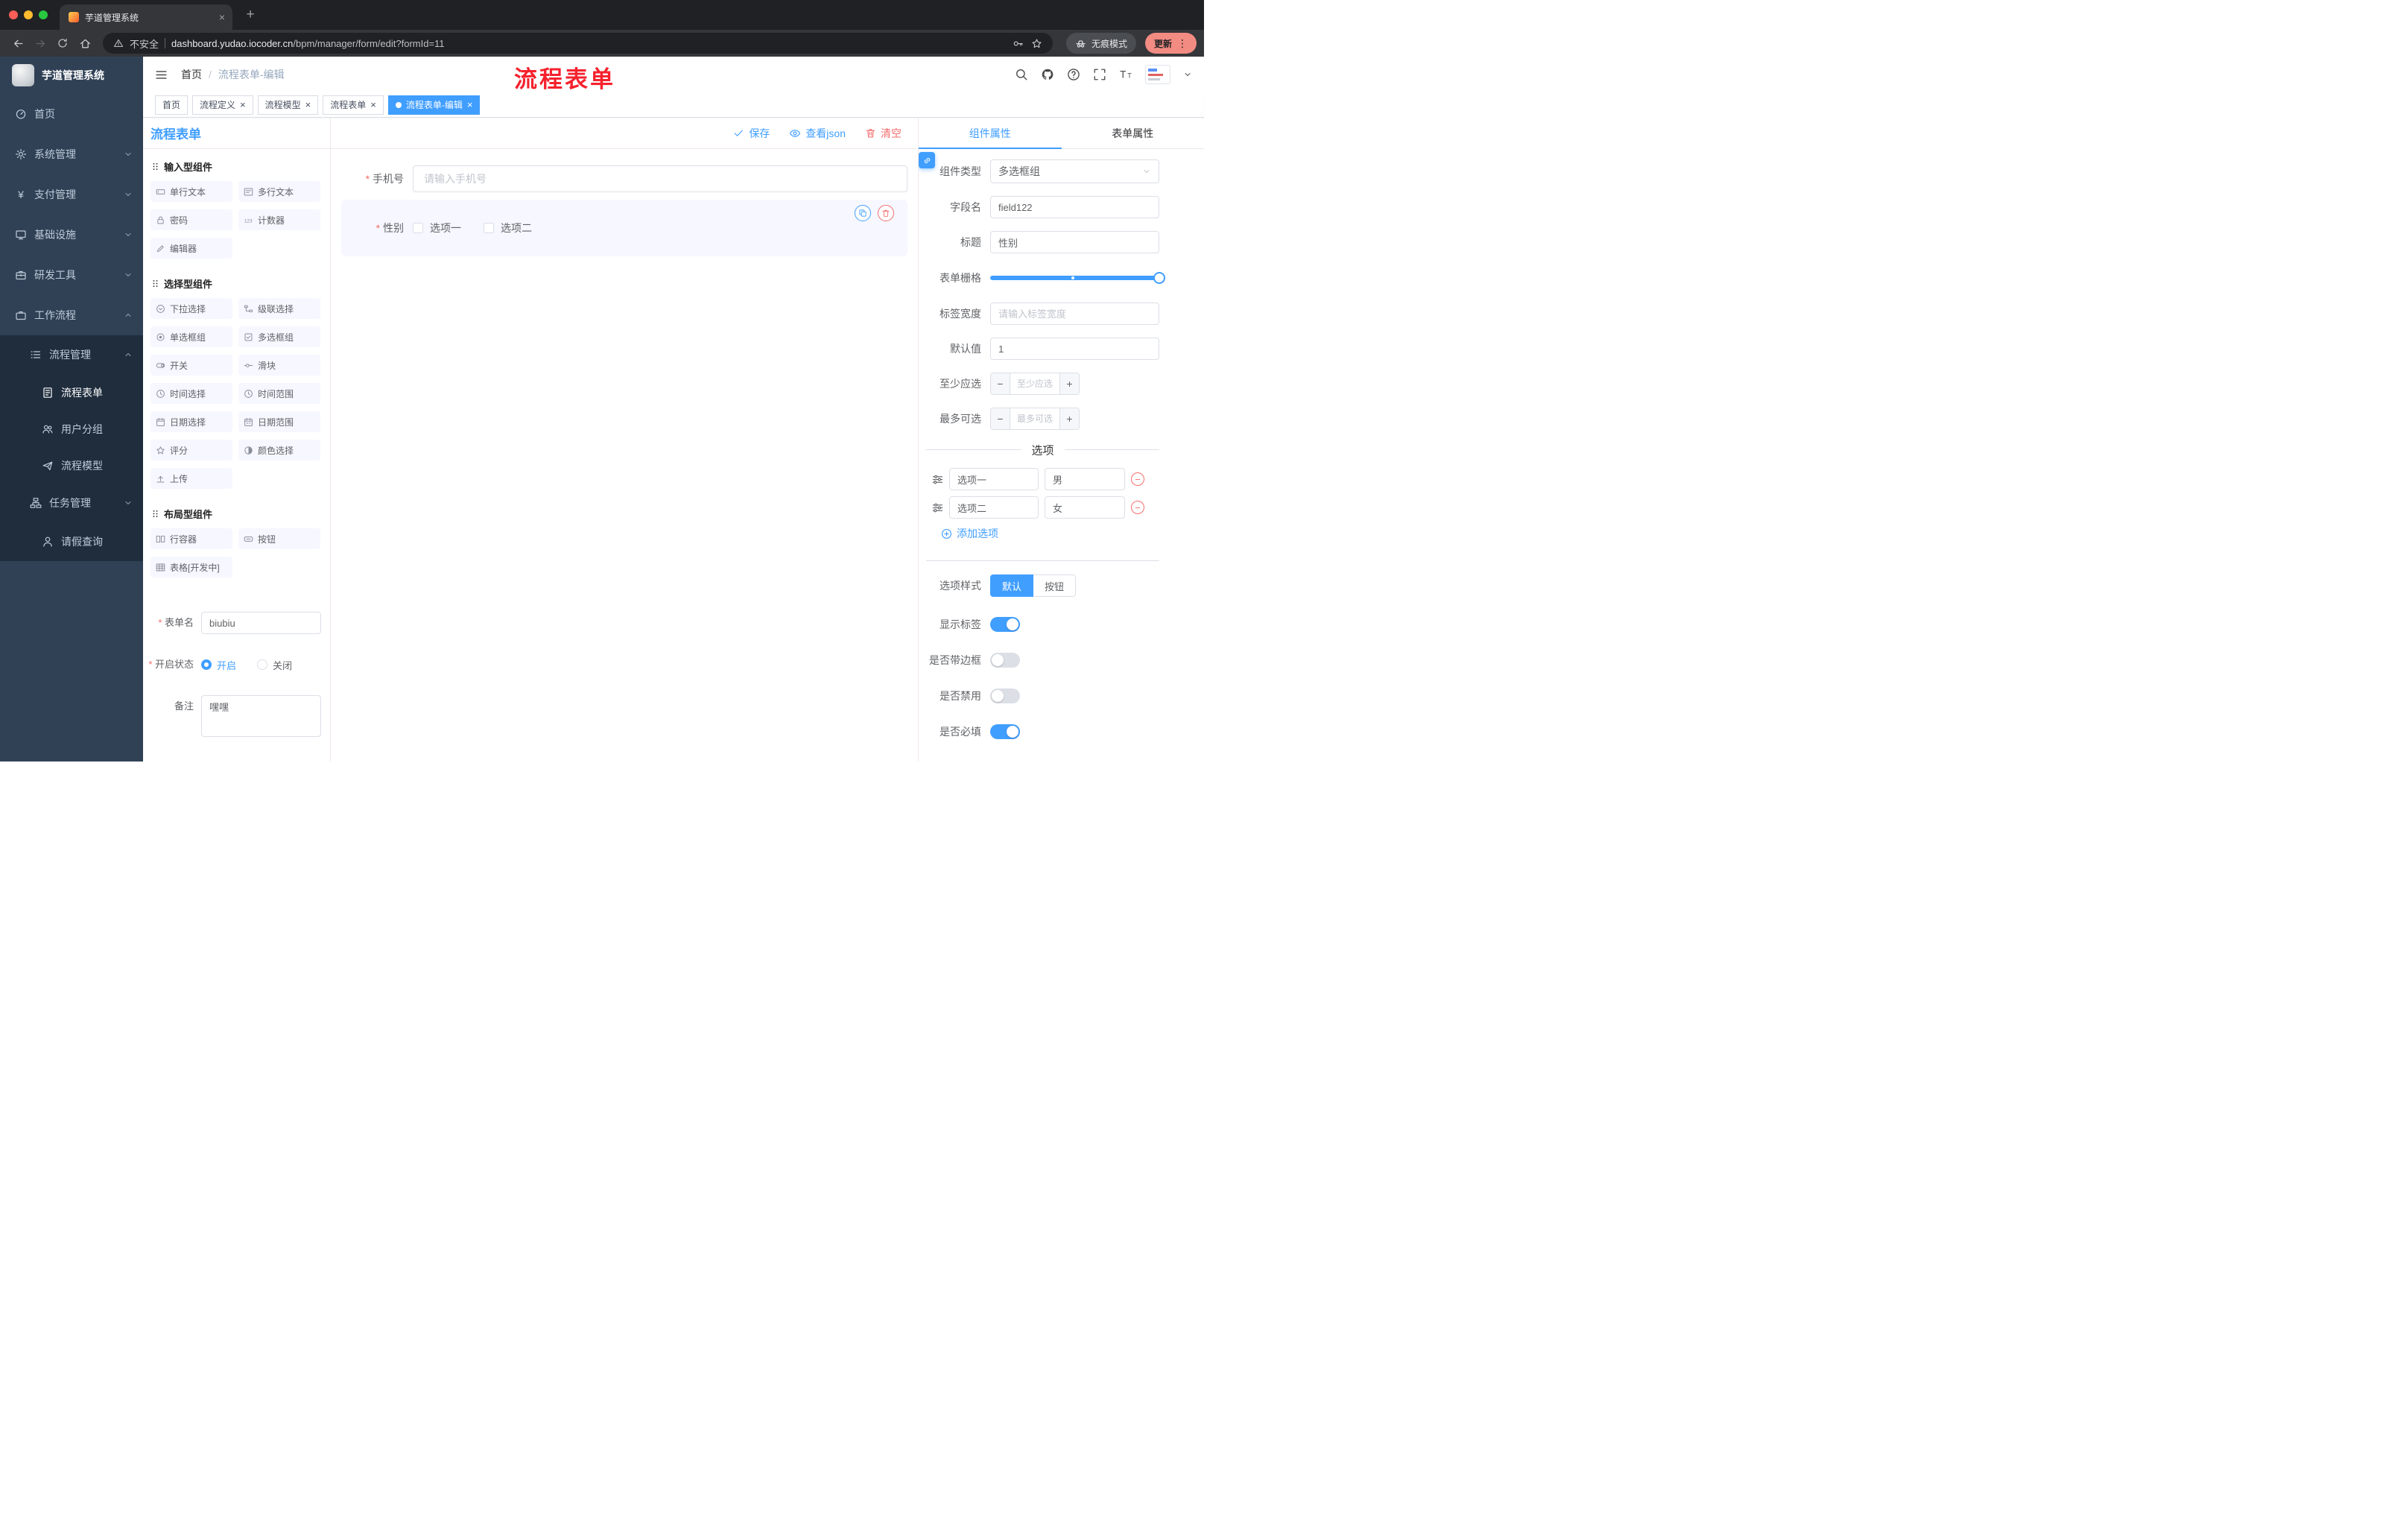  What do you see at coordinates (1187, 75) in the screenshot?
I see `avatar-caret-icon` at bounding box center [1187, 75].